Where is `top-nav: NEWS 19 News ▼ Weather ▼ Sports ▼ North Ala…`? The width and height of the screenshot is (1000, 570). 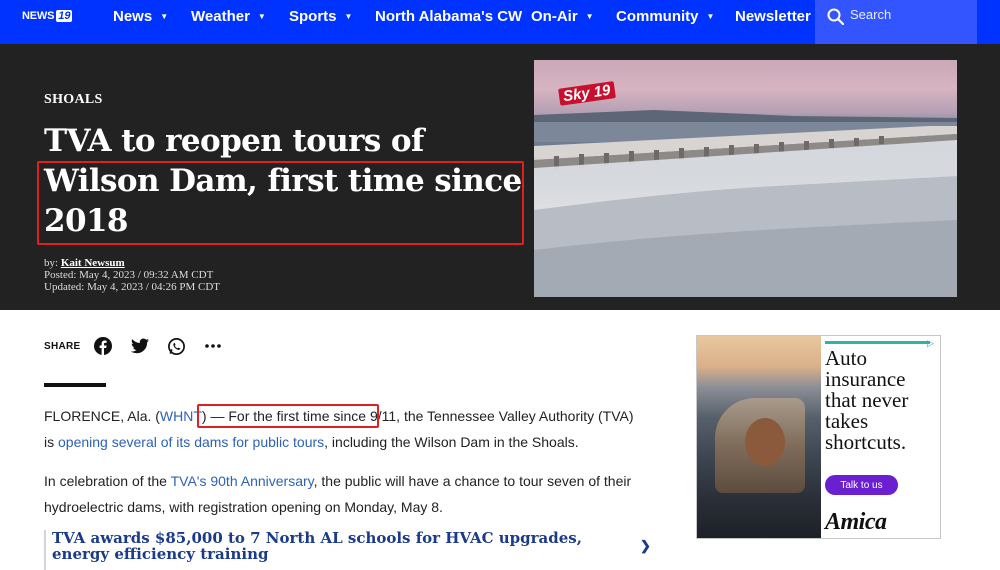 top-nav: NEWS 19 News ▼ Weather ▼ Sports ▼ North Ala… is located at coordinates (500, 22).